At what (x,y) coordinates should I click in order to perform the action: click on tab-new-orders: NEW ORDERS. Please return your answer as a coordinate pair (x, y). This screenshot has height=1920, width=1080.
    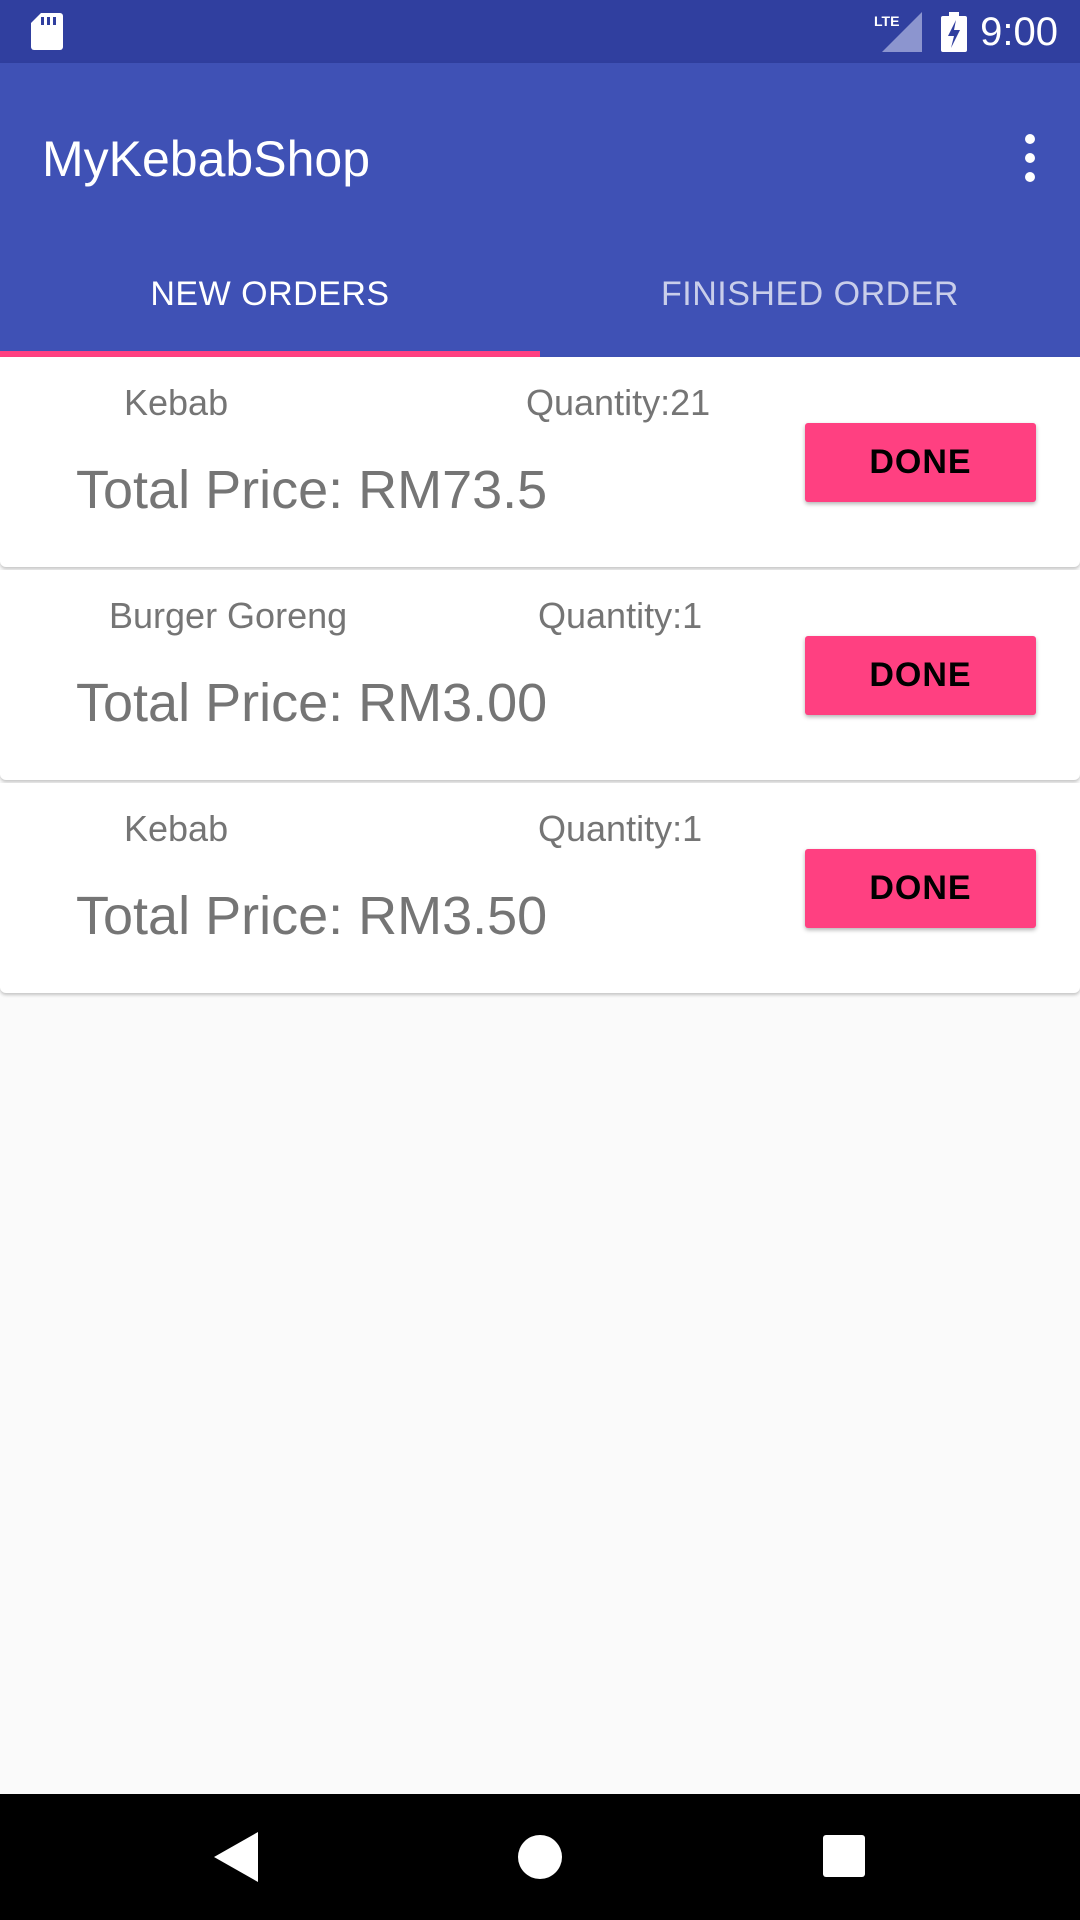
    Looking at the image, I should click on (270, 294).